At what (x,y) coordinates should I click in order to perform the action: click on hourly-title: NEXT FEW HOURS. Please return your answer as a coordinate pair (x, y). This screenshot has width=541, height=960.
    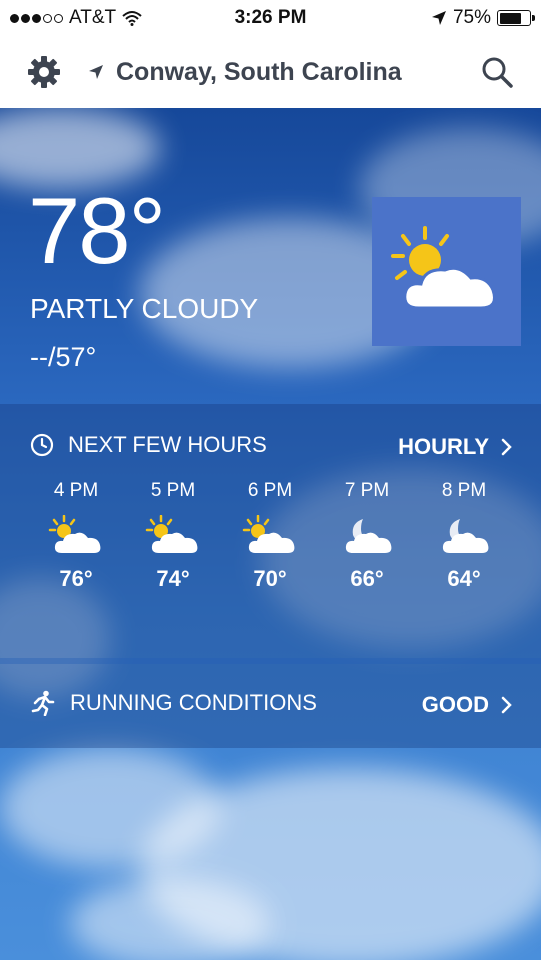
    Looking at the image, I should click on (167, 444).